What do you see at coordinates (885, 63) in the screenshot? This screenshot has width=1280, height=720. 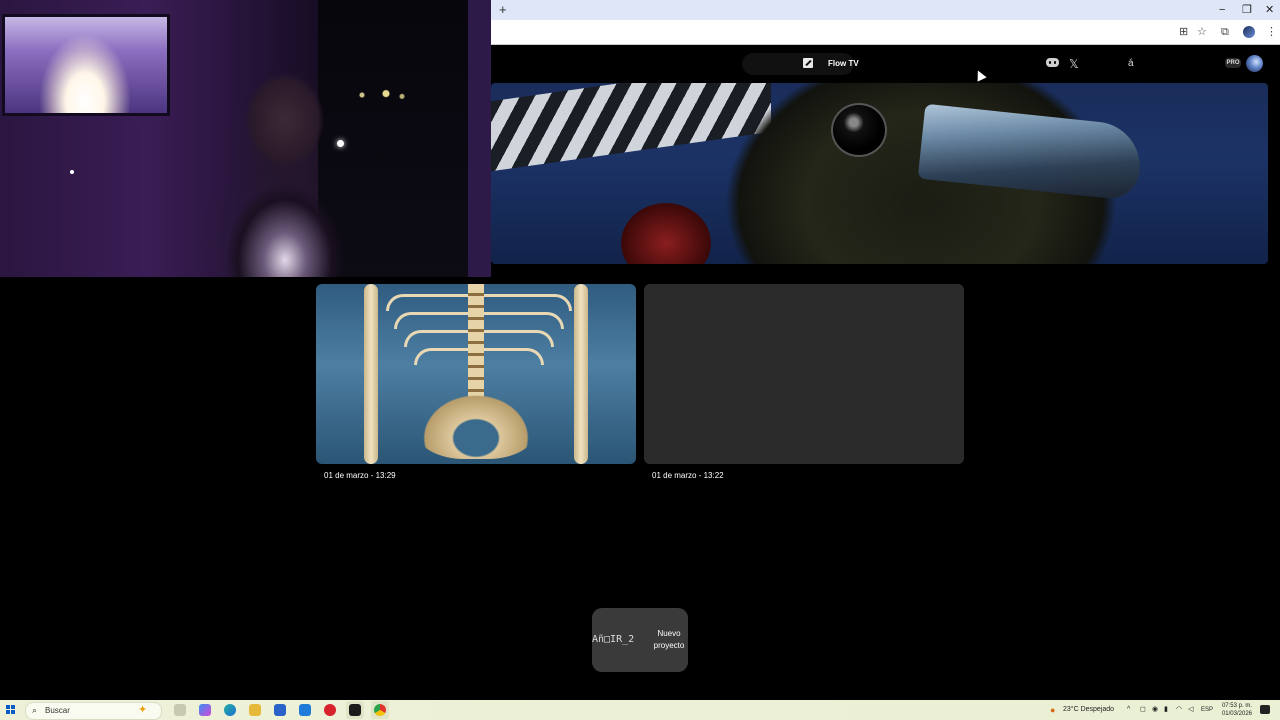 I see `page-header: Flow TV 𝕏 á PRO` at bounding box center [885, 63].